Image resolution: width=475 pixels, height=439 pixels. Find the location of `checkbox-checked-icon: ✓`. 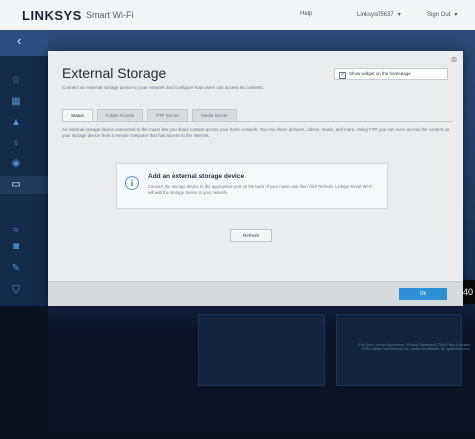

checkbox-checked-icon: ✓ is located at coordinates (342, 75).